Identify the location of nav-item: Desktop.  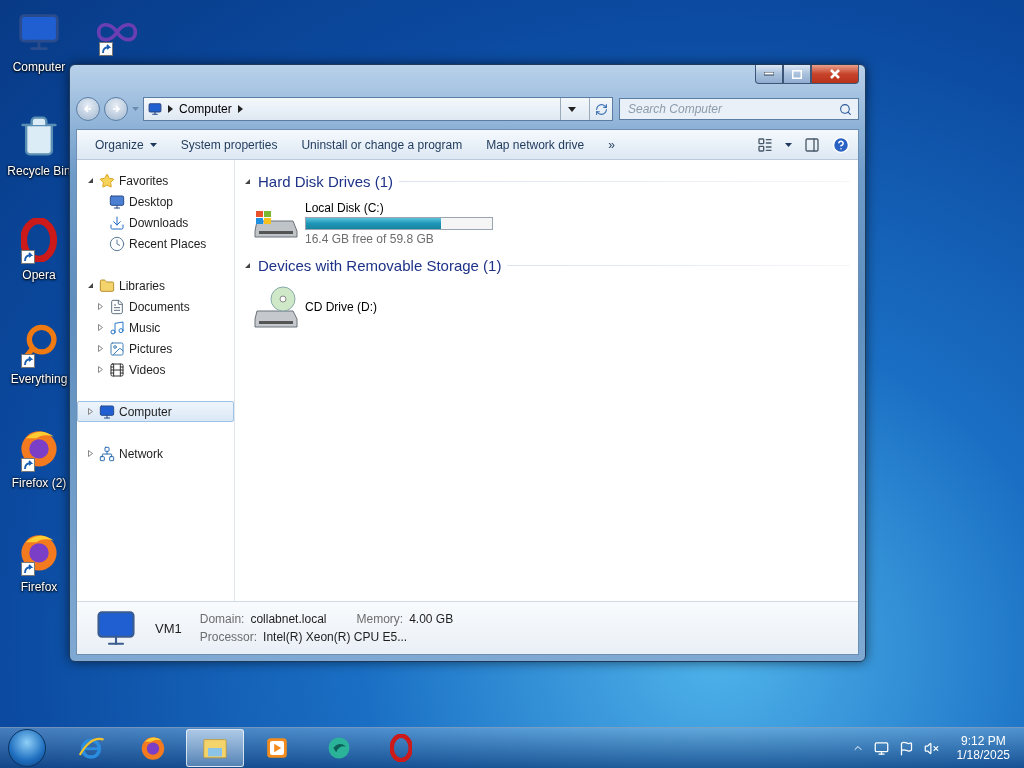
(155, 201).